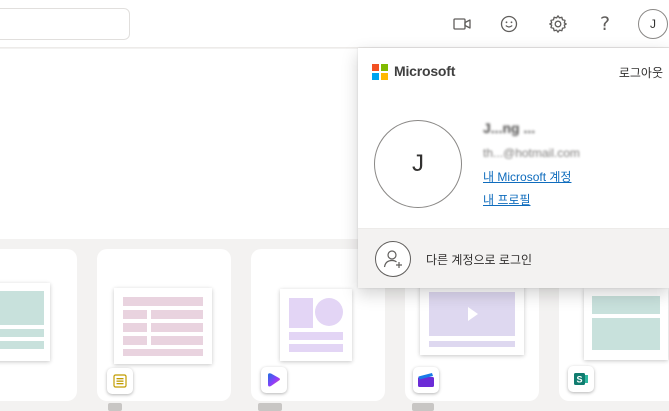 This screenshot has height=411, width=669. I want to click on gear-icon, so click(558, 24).